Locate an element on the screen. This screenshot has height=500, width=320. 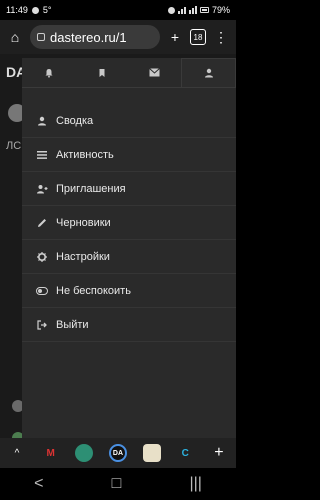
temperature: 5° is located at coordinates (47, 10).